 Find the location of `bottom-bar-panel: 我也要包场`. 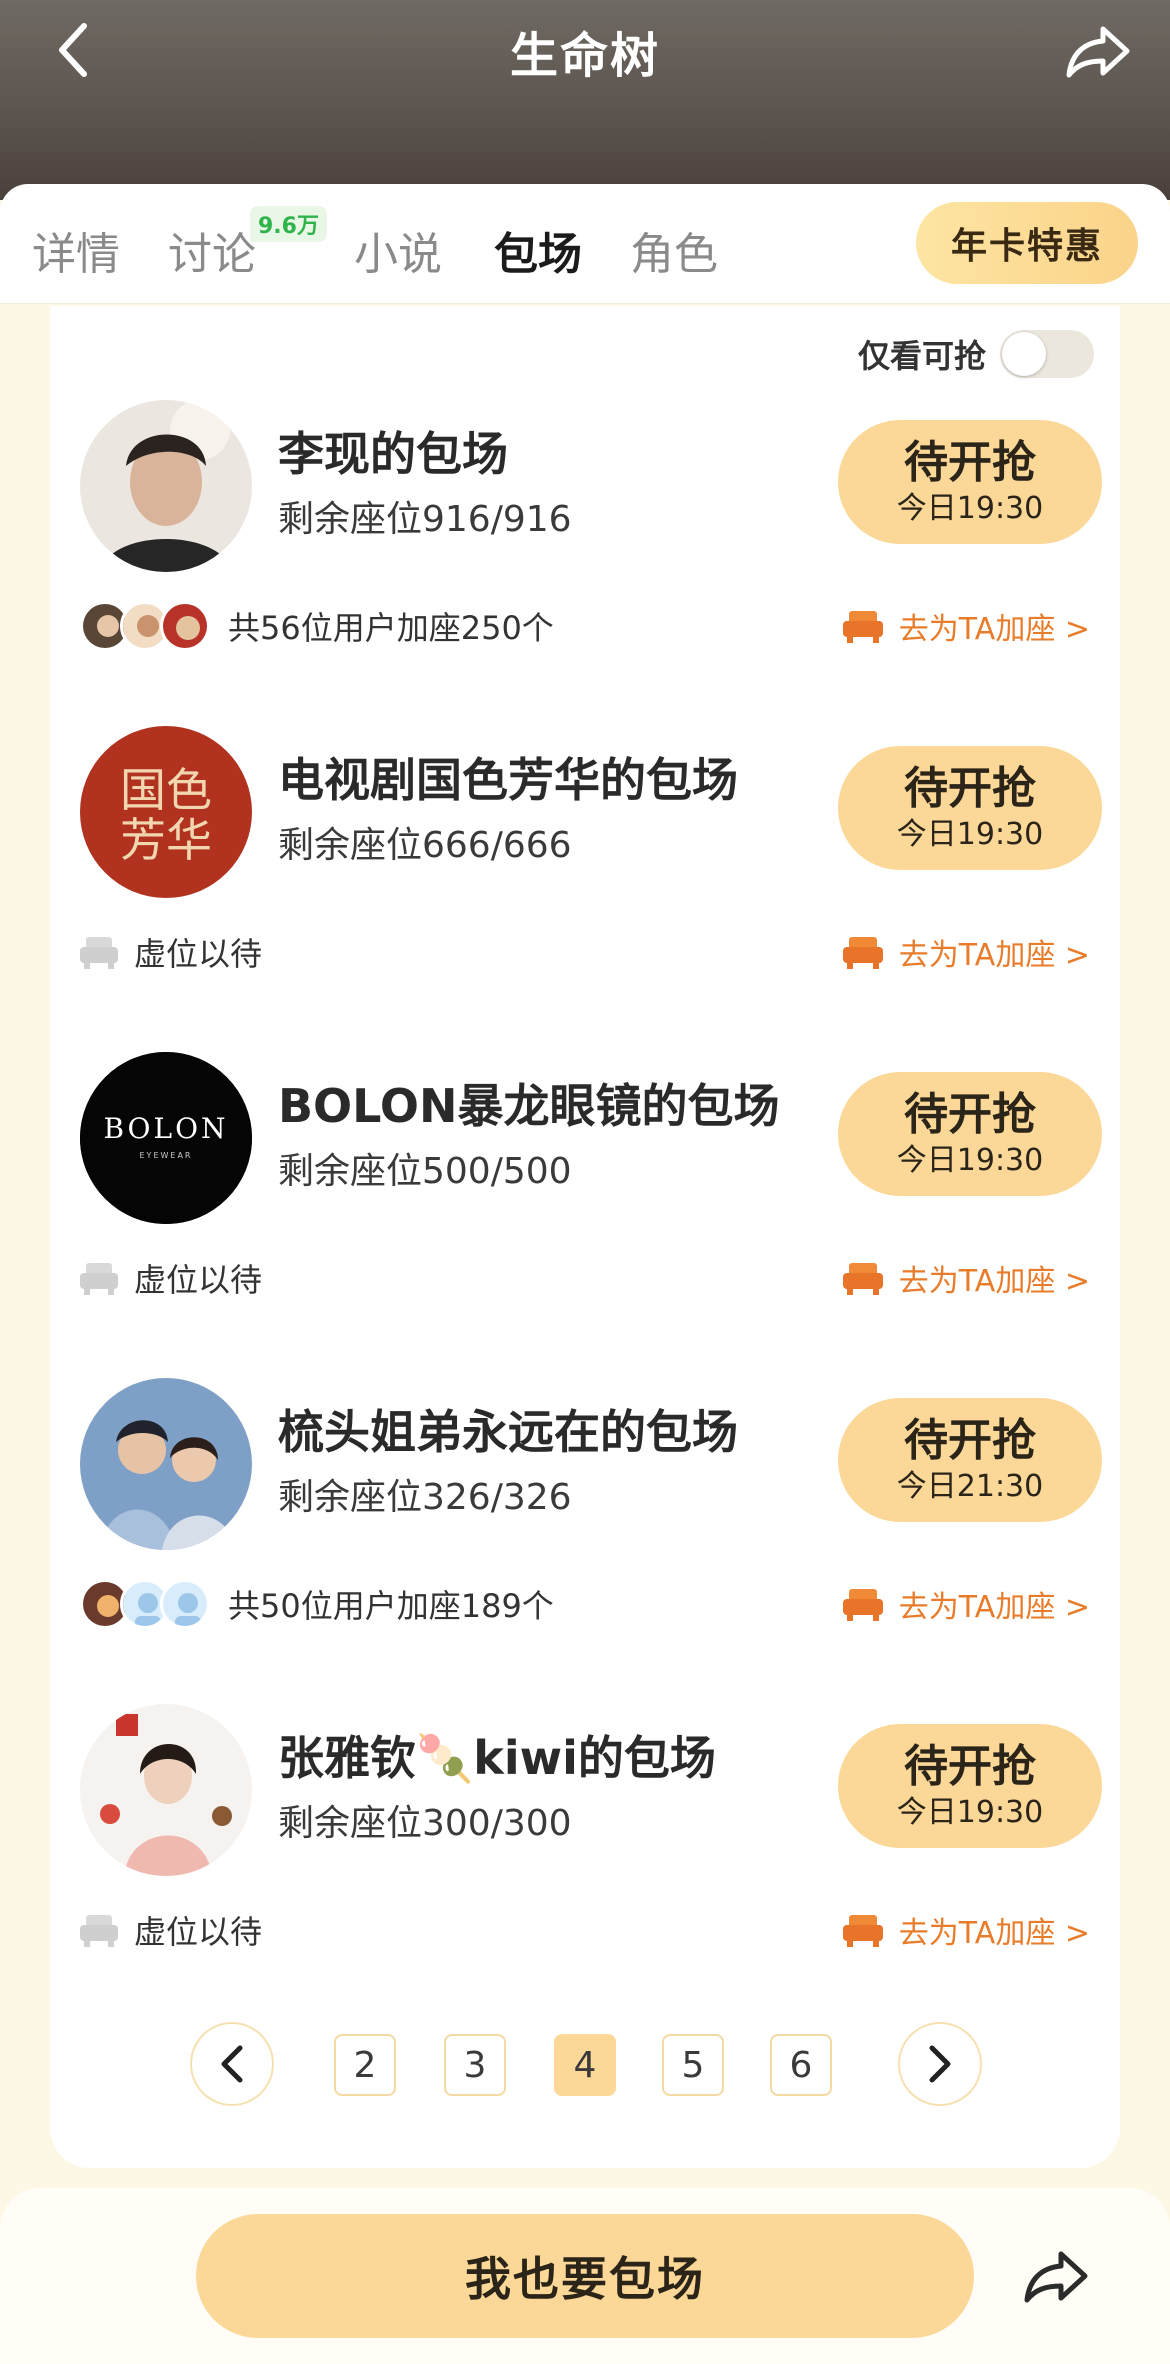

bottom-bar-panel: 我也要包场 is located at coordinates (585, 2276).